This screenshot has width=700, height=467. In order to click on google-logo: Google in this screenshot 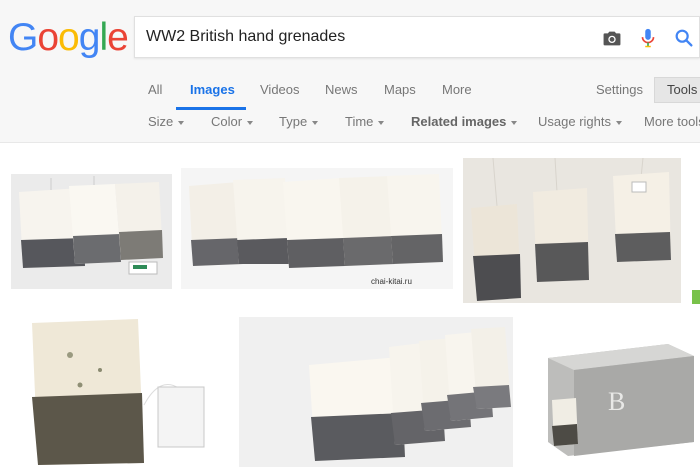, I will do `click(68, 38)`.